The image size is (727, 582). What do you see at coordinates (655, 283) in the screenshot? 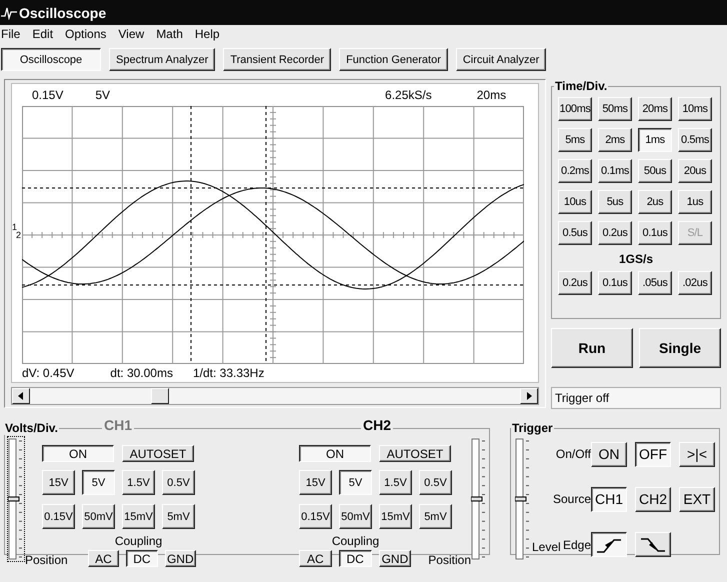
I see `time-button: .05us` at bounding box center [655, 283].